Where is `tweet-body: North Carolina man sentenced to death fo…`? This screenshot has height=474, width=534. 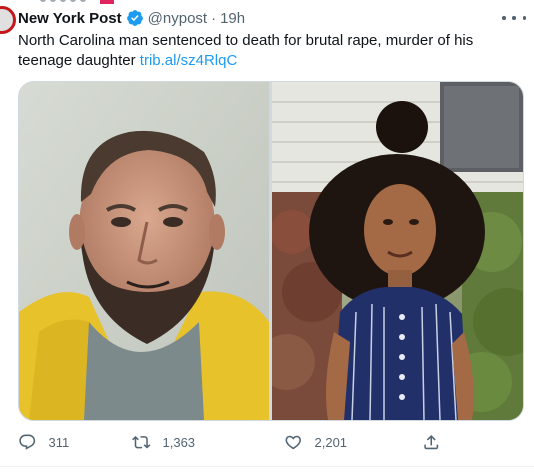
tweet-body: North Carolina man sentenced to death fo… is located at coordinates (246, 50).